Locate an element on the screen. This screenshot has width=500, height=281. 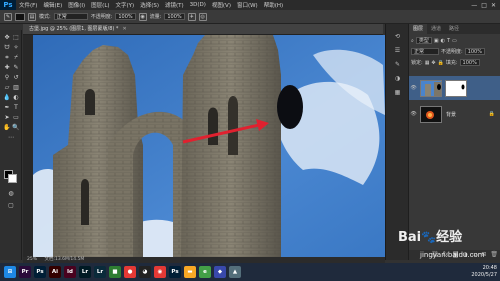
ps-icon: Ps is located at coordinates (40, 272).